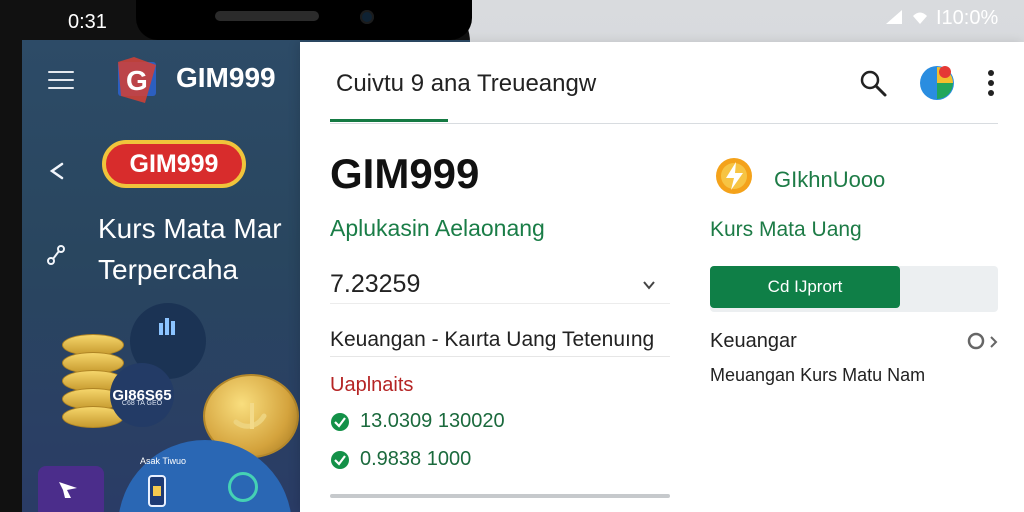 The image size is (1024, 512). What do you see at coordinates (68, 490) in the screenshot?
I see `flag-icon` at bounding box center [68, 490].